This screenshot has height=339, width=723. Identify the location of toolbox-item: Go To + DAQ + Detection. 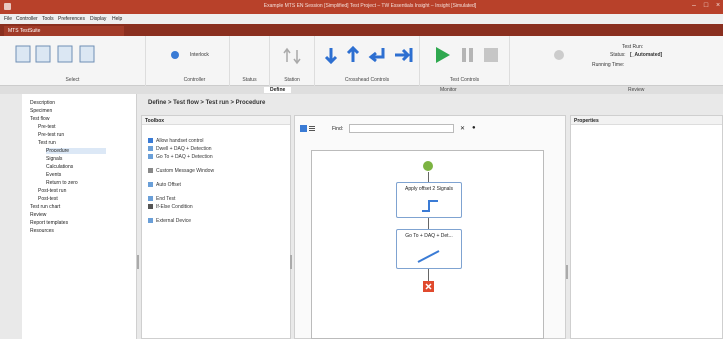
(180, 157).